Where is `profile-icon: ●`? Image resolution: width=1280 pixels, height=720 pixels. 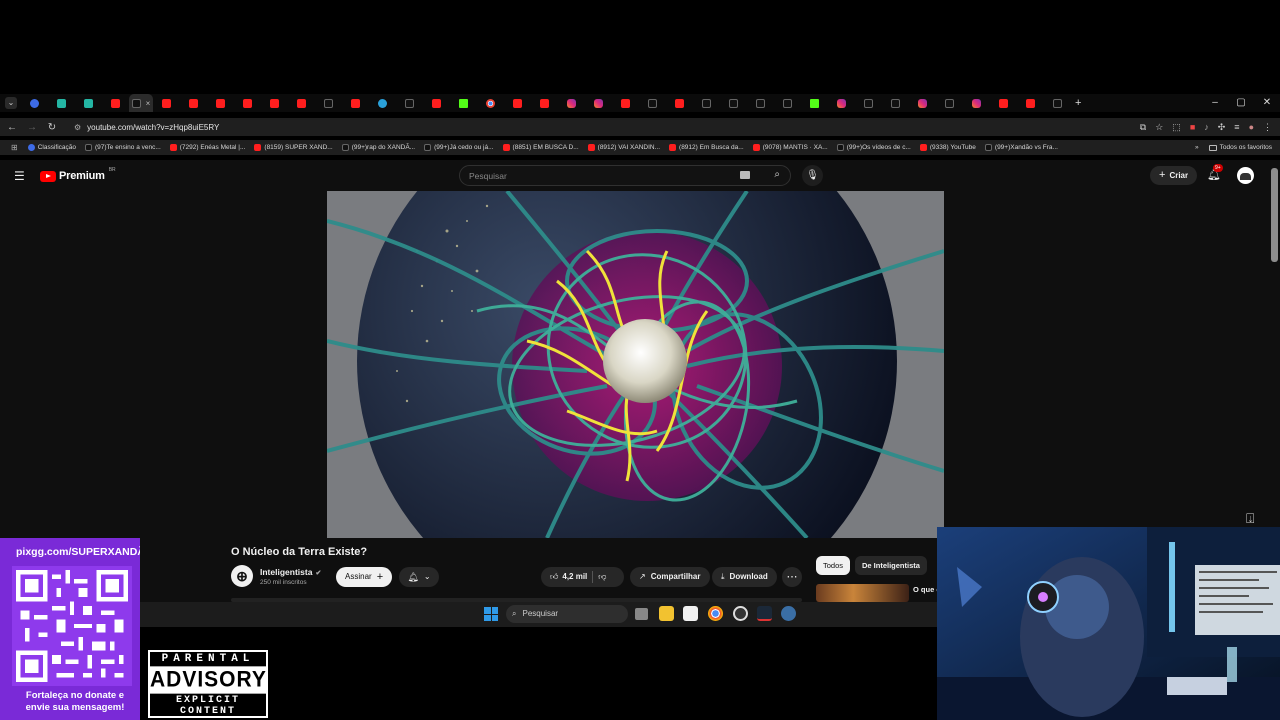
profile-icon: ● is located at coordinates (1251, 127).